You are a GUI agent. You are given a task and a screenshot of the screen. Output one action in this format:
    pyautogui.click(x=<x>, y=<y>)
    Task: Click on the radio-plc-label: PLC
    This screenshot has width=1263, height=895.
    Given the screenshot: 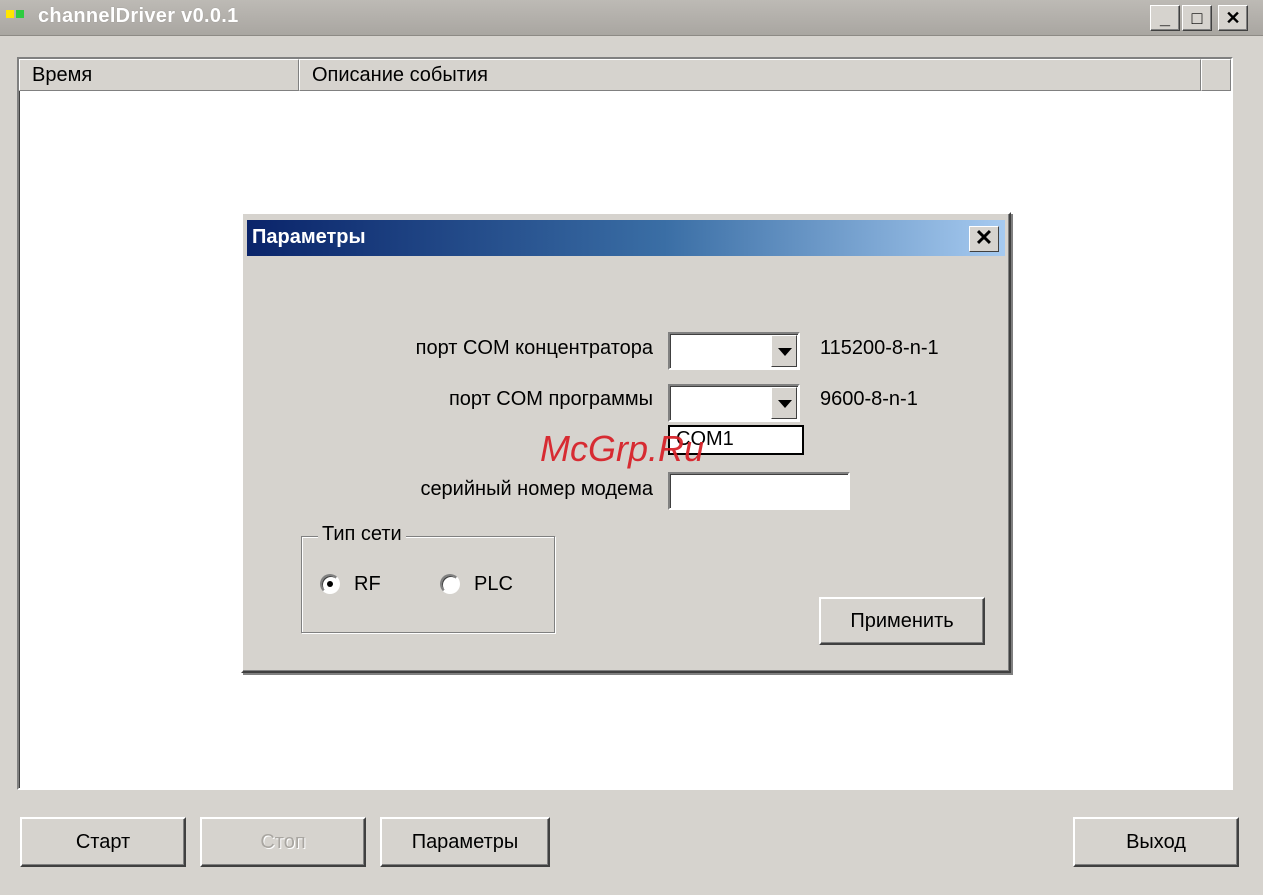 What is the action you would take?
    pyautogui.click(x=493, y=584)
    